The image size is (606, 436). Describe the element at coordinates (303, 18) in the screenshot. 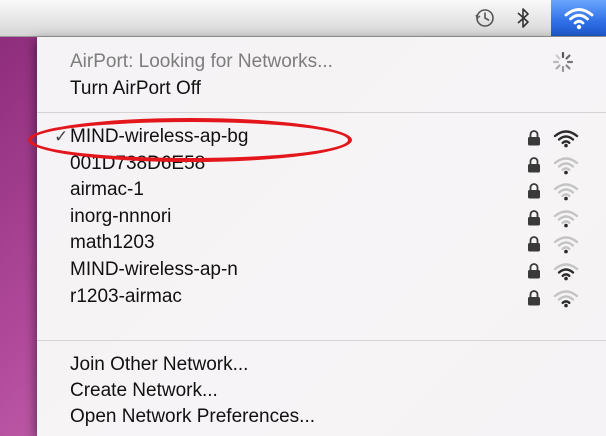

I see `menu-bar` at that location.